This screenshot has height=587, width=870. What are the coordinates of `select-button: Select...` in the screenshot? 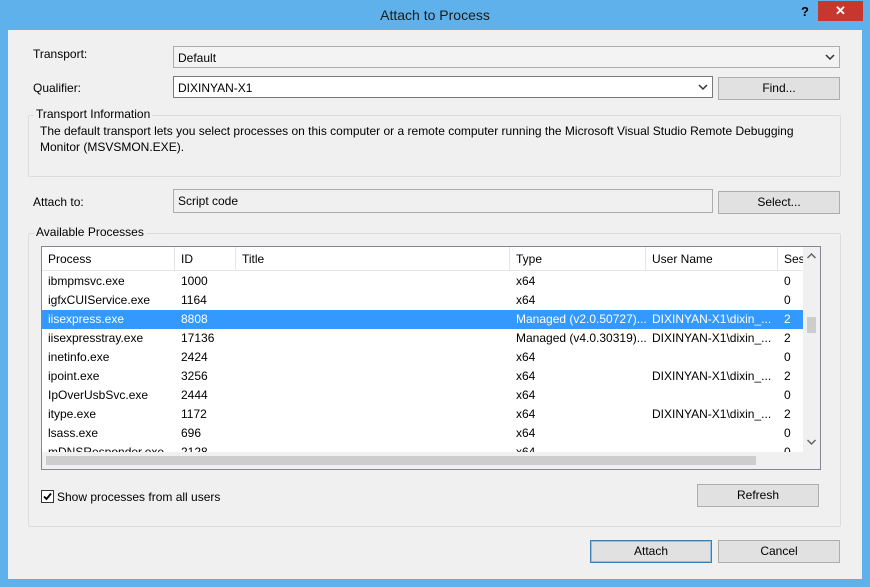 It's located at (779, 202).